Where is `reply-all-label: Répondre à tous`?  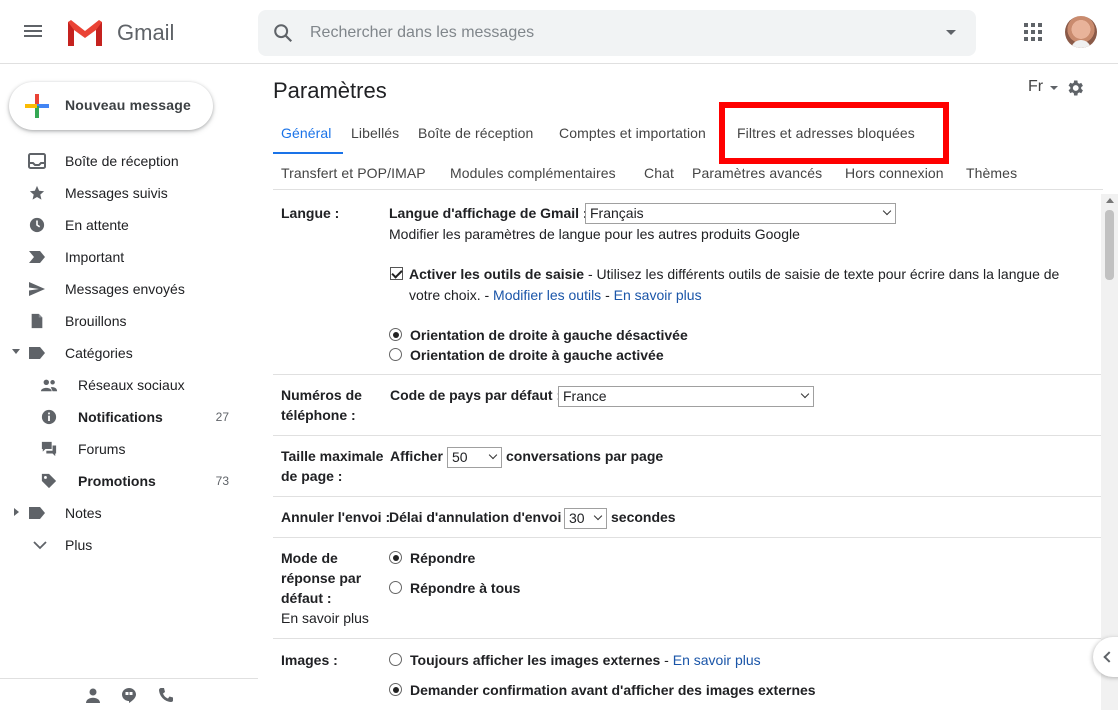
reply-all-label: Répondre à tous is located at coordinates (465, 588).